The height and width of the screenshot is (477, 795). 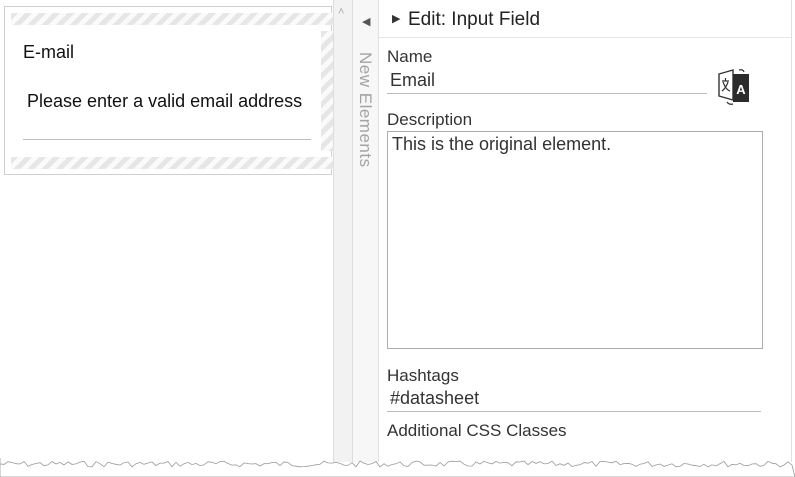 I want to click on name-value: Email, so click(x=413, y=80).